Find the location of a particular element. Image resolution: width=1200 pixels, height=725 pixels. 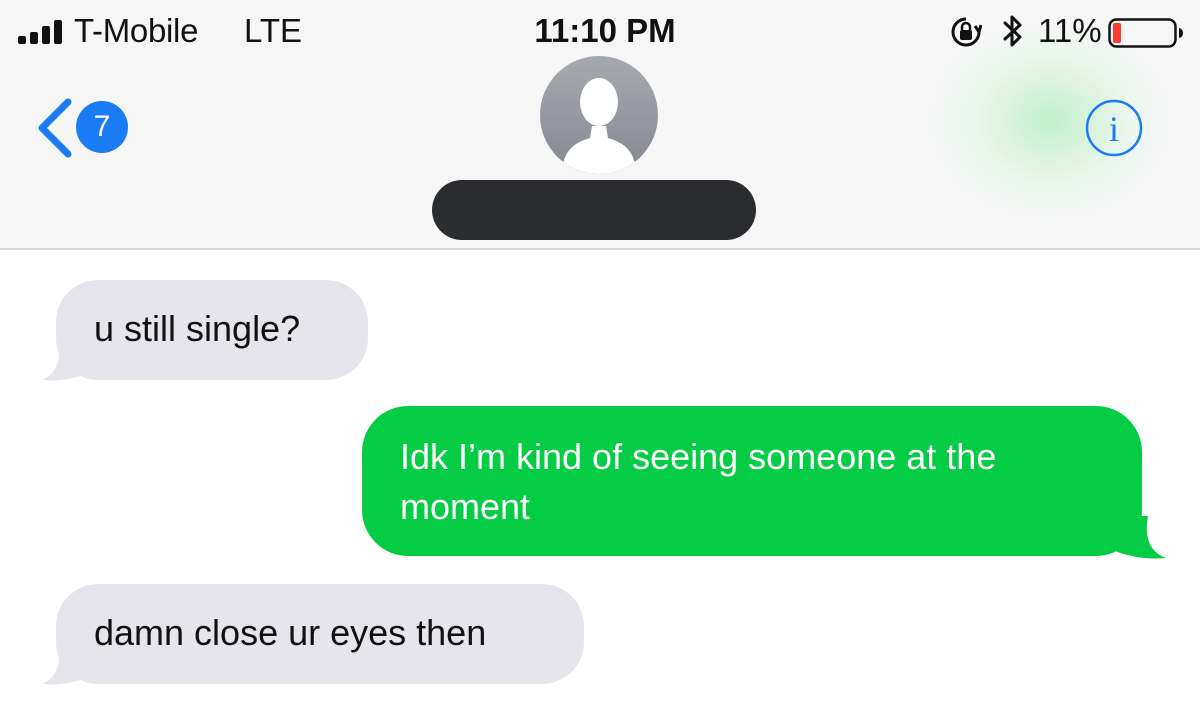

status-bar: T-Mobile LTE 11:10 PM 11% is located at coordinates (600, 31).